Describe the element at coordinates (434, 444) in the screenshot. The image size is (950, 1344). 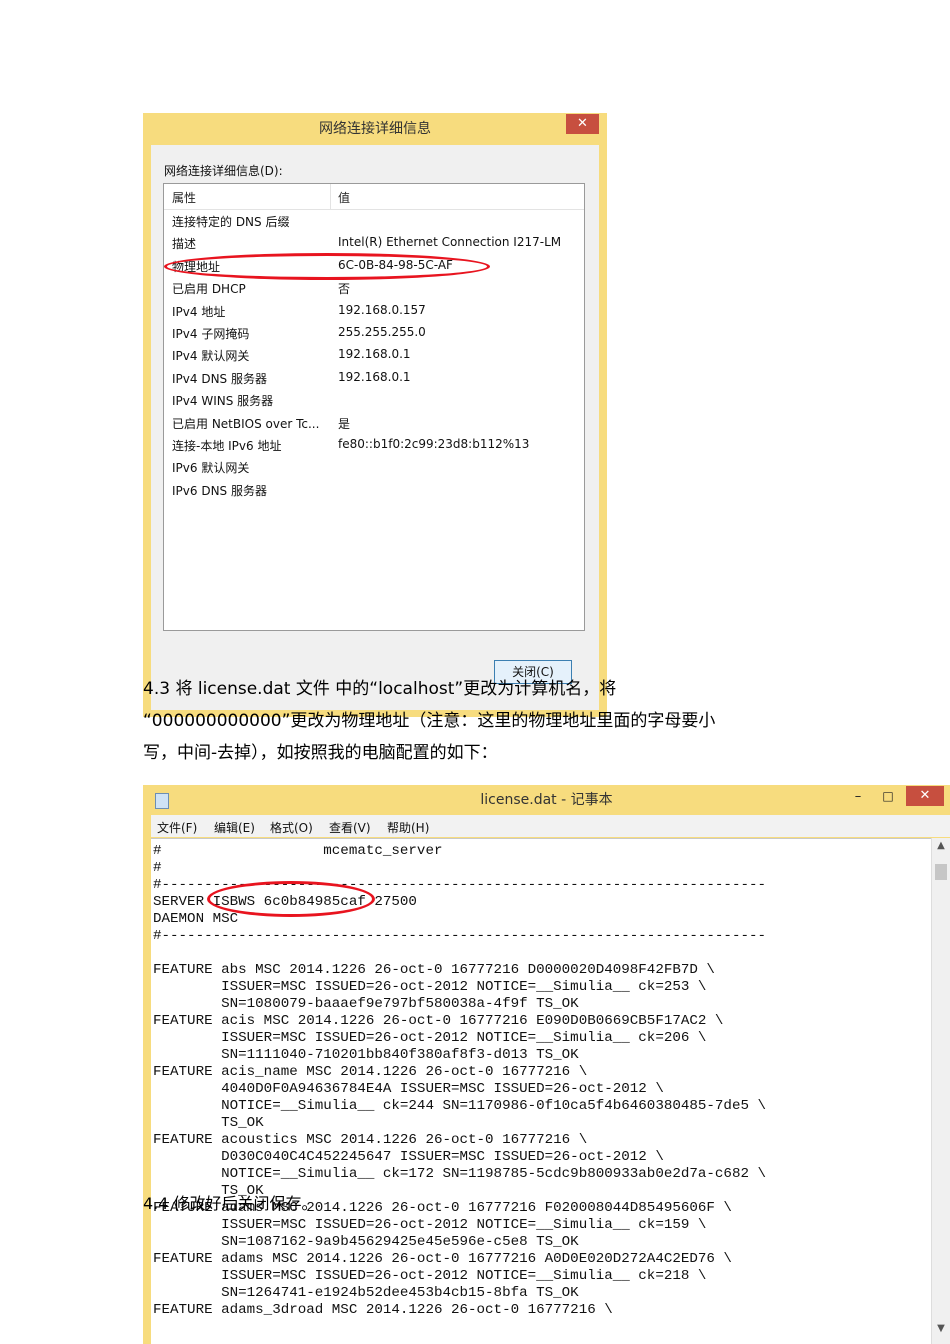
I see `property-value: fe80::b1f0:2c99:23d8:b112%13` at that location.